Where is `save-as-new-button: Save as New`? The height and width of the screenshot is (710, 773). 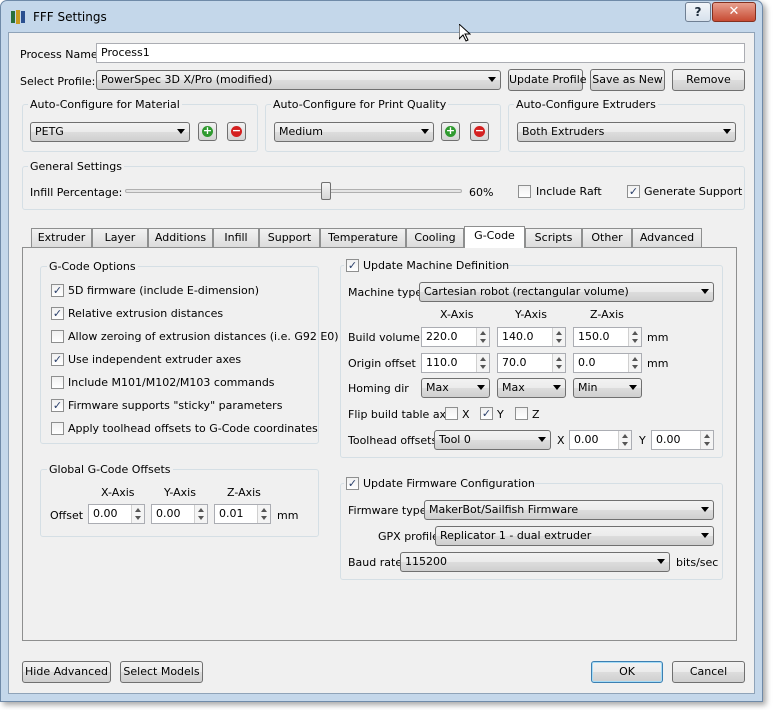 save-as-new-button: Save as New is located at coordinates (627, 80).